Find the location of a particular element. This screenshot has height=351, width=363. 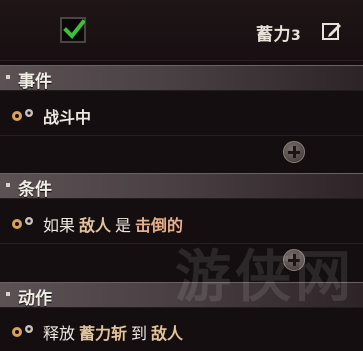

add-condition-button is located at coordinates (294, 260).